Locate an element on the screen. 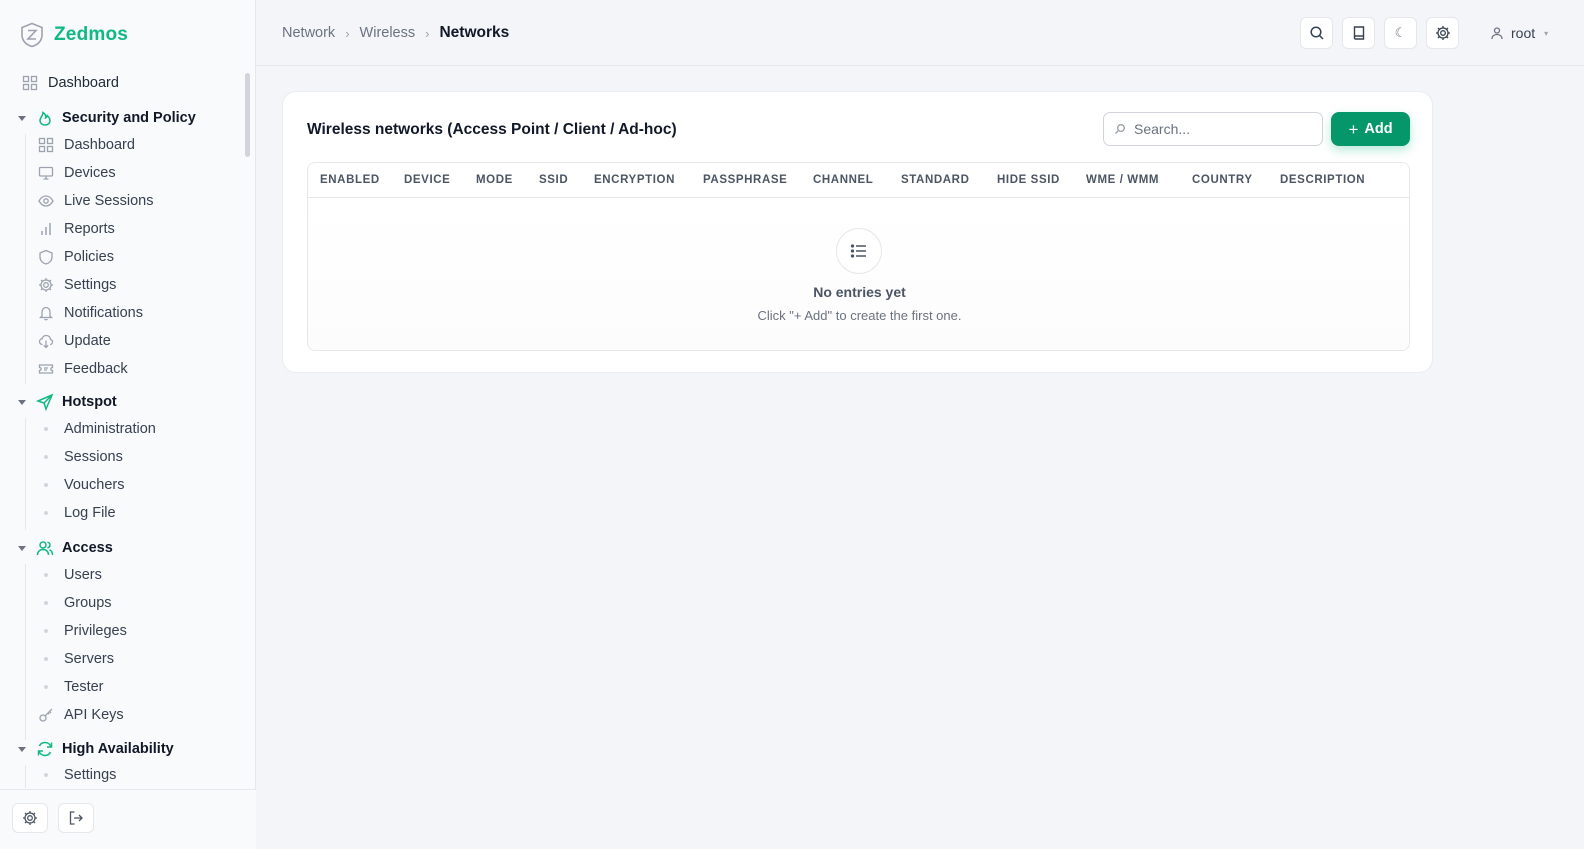 This screenshot has width=1584, height=849. sidebar-item-policies: Policies is located at coordinates (76, 257).